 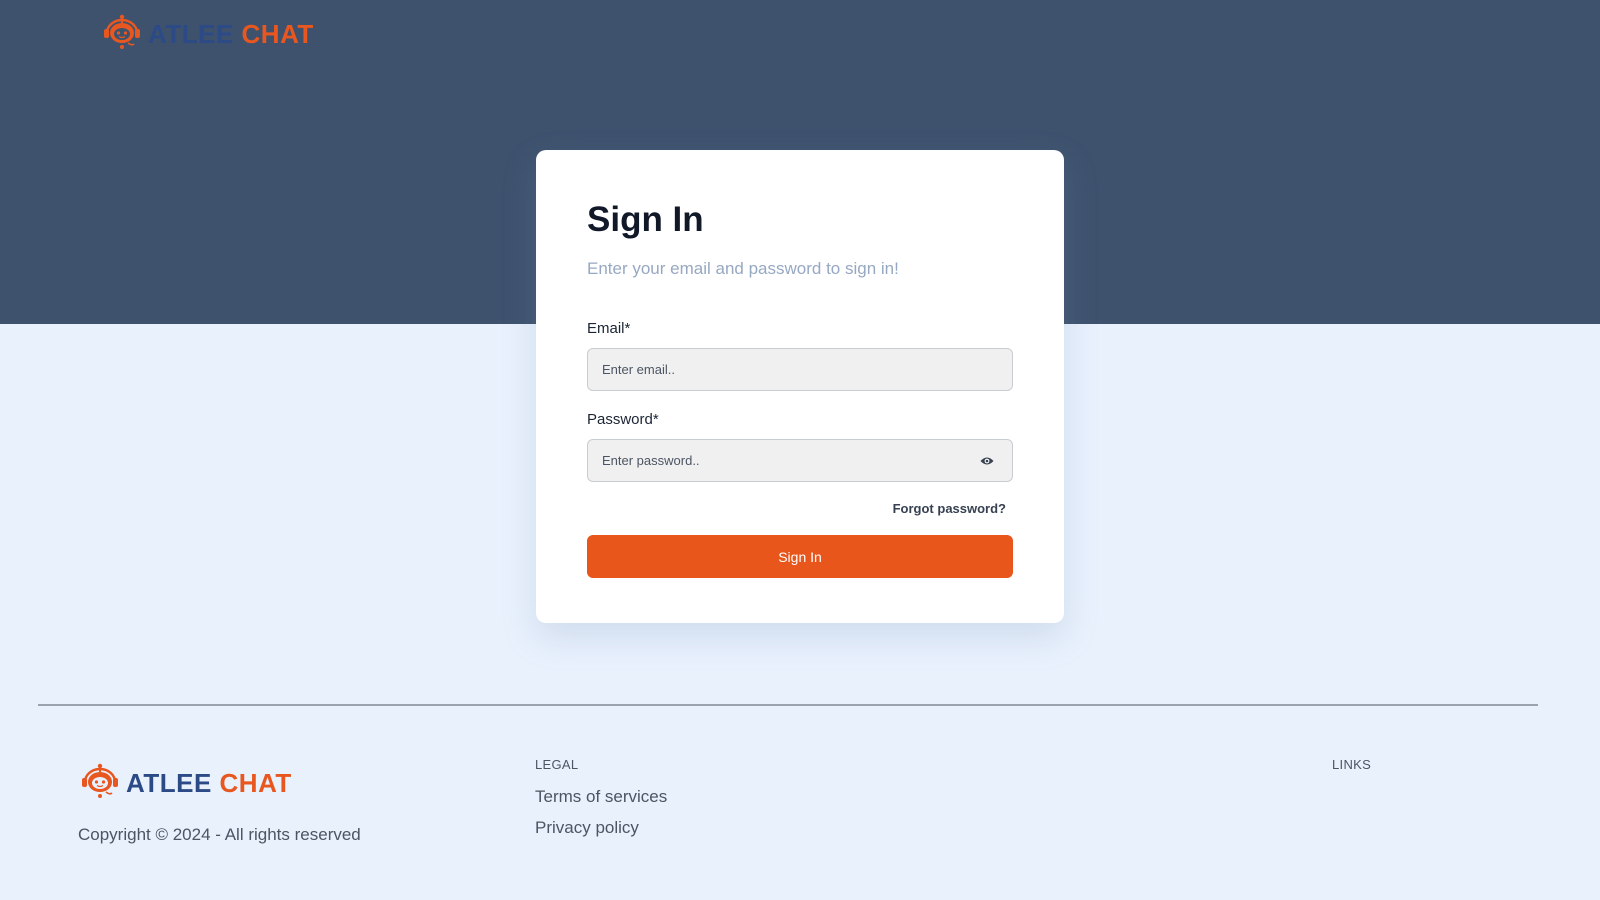 What do you see at coordinates (587, 828) in the screenshot?
I see `privacy-link: Privacy policy` at bounding box center [587, 828].